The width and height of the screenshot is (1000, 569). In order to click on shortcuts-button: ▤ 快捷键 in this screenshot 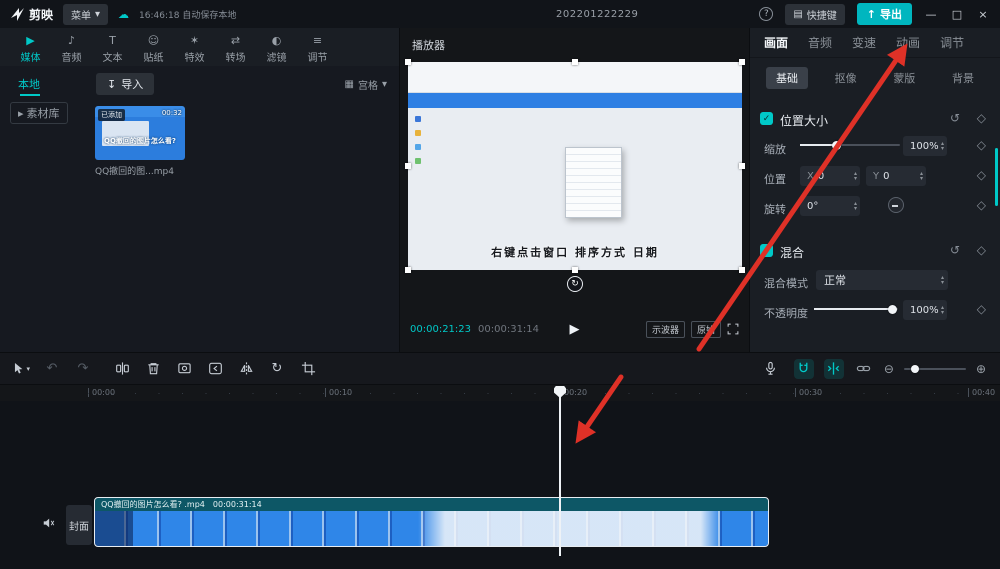, I will do `click(815, 14)`.